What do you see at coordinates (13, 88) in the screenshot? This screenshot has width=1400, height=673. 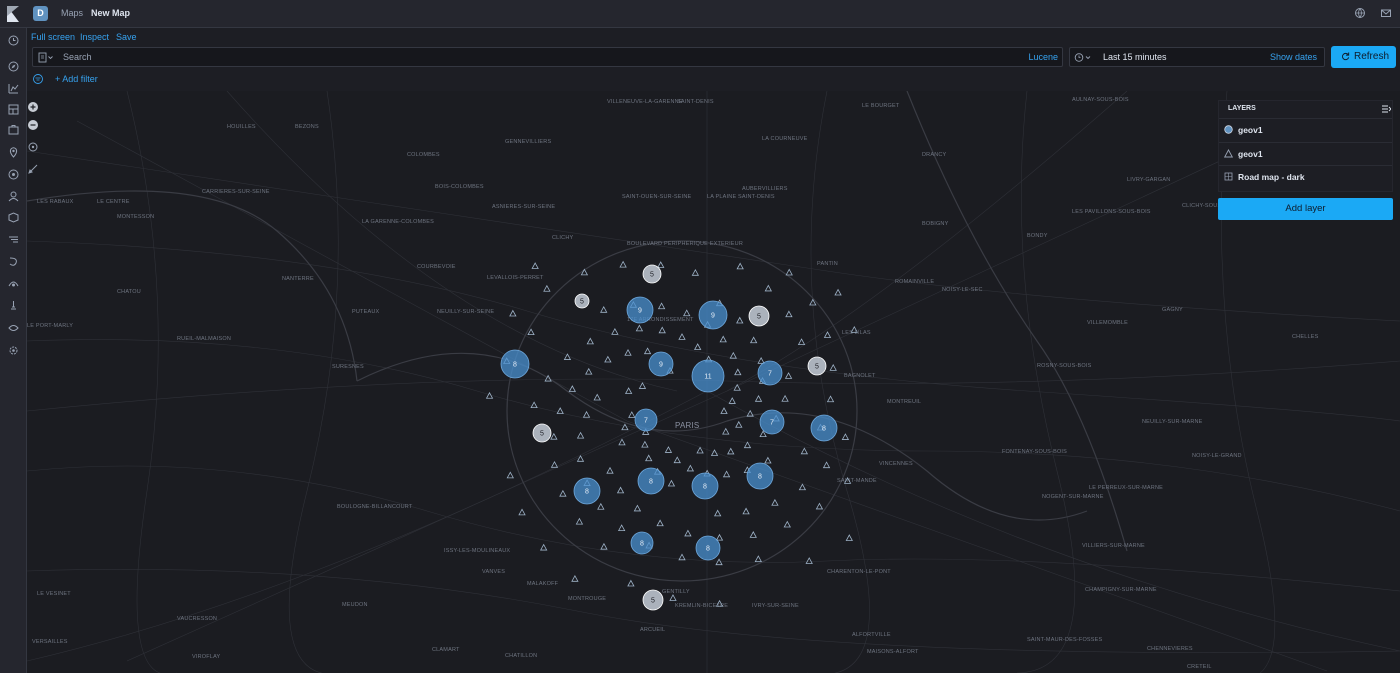 I see `visualize-chart-icon` at bounding box center [13, 88].